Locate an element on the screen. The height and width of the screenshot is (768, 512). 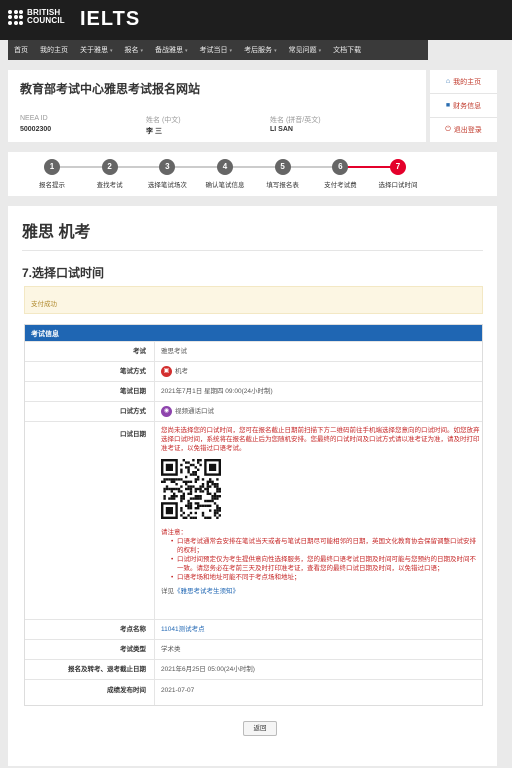
nav-item-label: 考试当日 is located at coordinates (213, 50).